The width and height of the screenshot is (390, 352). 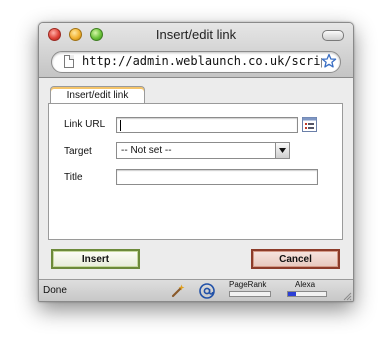 I want to click on status-bar: Done PageRank Alexa, so click(x=196, y=290).